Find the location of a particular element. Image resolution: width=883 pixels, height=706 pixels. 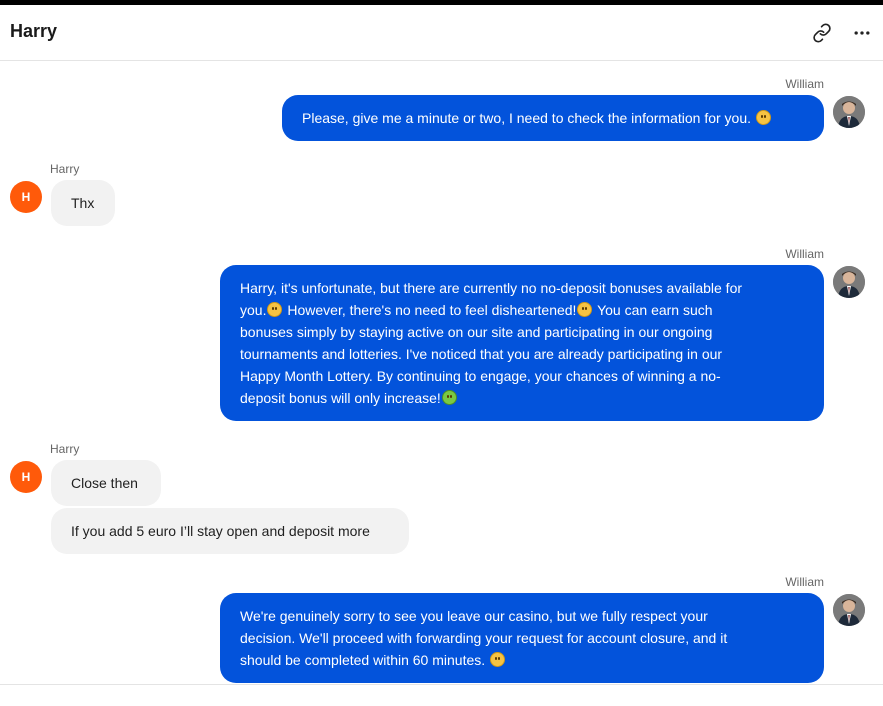

message-text: Thx is located at coordinates (83, 203).